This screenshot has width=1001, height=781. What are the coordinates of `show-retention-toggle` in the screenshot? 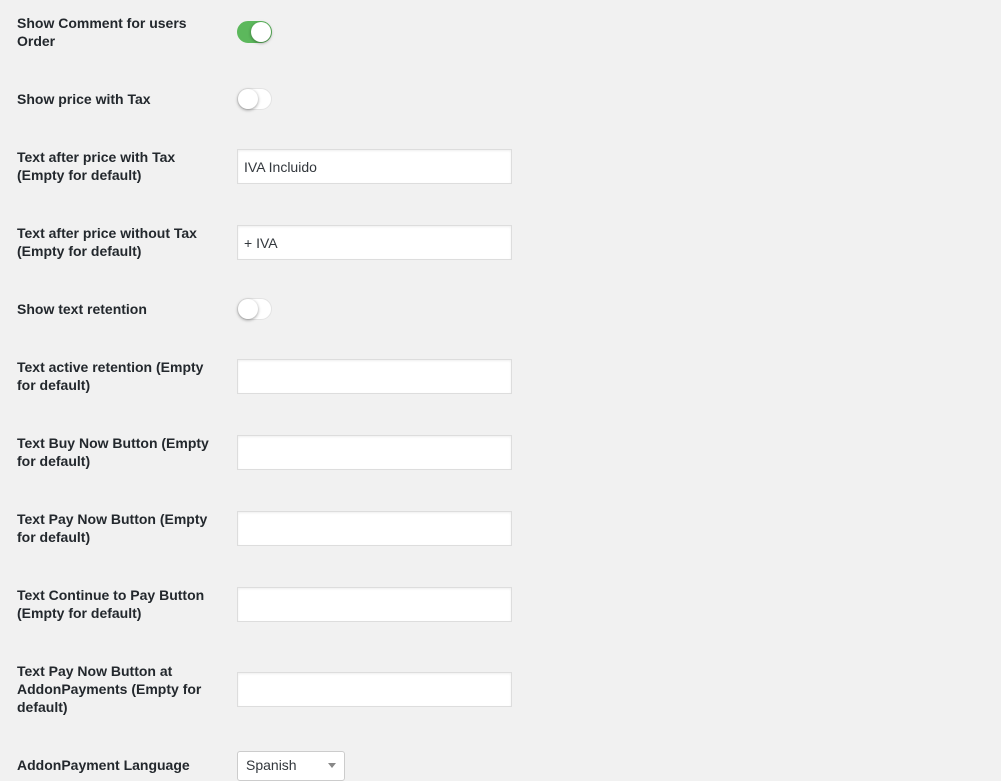 It's located at (254, 309).